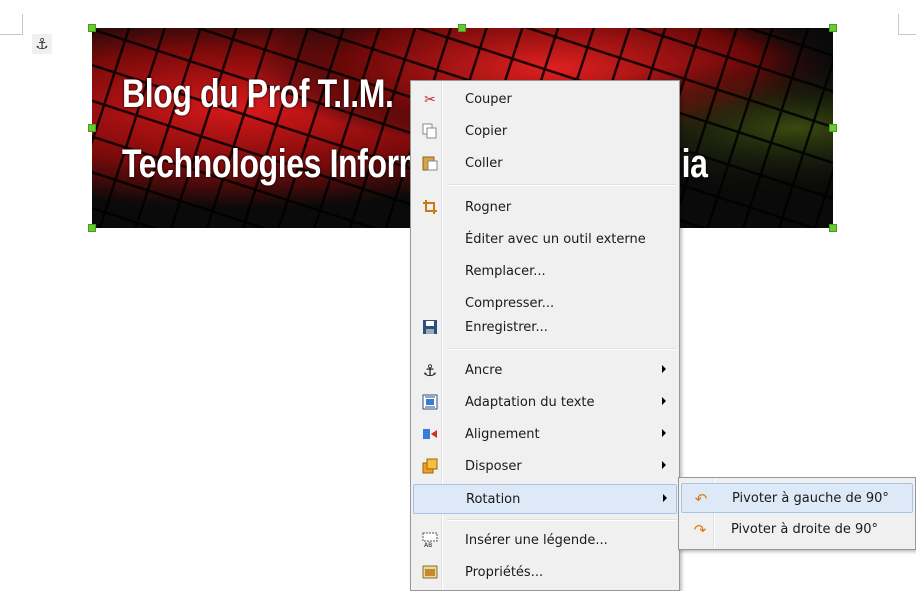  Describe the element at coordinates (430, 132) in the screenshot. I see `copy-icon` at that location.